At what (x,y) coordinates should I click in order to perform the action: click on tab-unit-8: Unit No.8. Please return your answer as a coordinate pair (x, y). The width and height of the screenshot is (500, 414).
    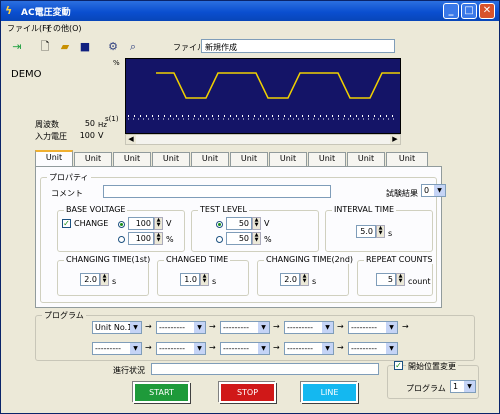
    Looking at the image, I should click on (327, 163).